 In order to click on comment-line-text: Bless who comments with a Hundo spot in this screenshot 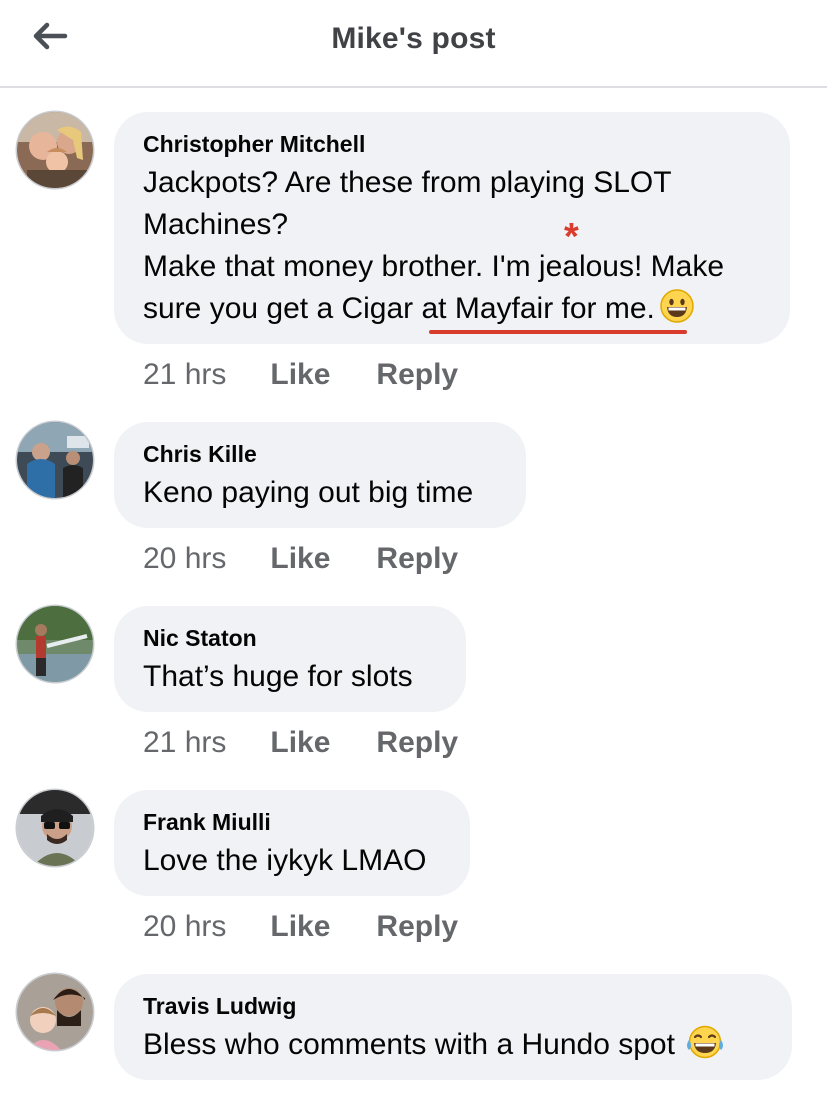, I will do `click(409, 1044)`.